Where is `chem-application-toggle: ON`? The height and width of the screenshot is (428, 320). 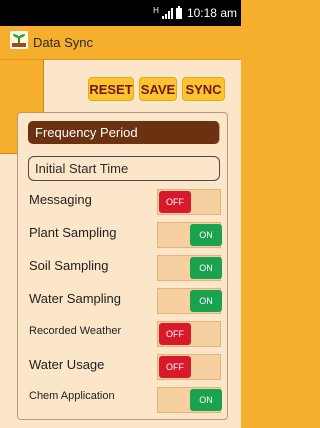
chem-application-toggle: ON is located at coordinates (189, 400).